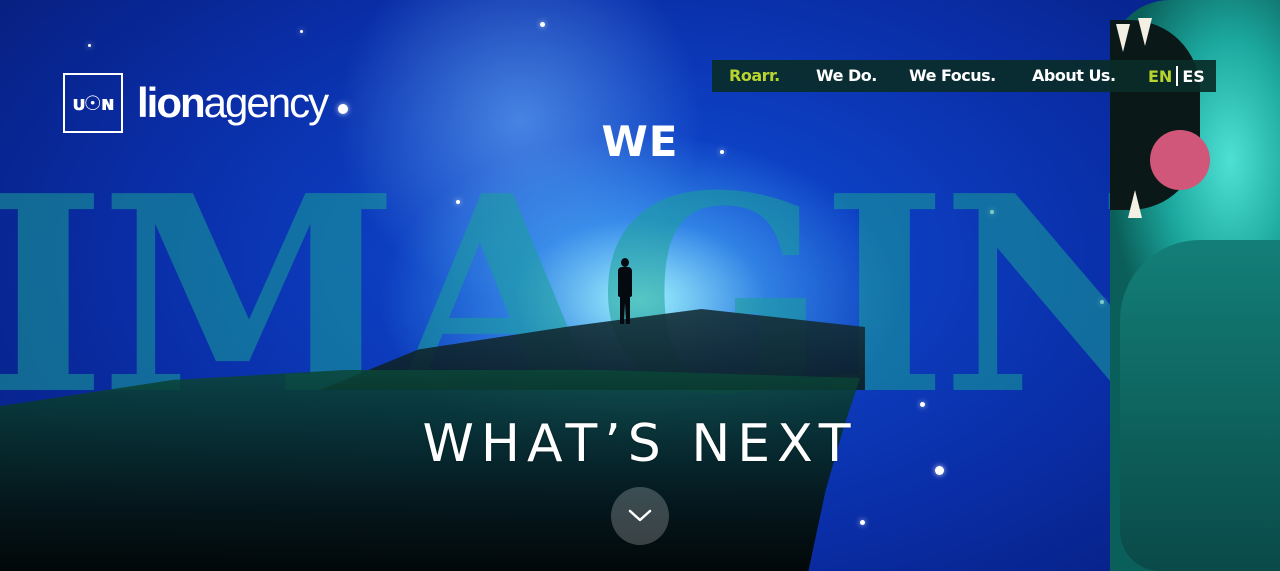 The width and height of the screenshot is (1280, 571). Describe the element at coordinates (754, 75) in the screenshot. I see `nav-item-roarr: Roarr.` at that location.